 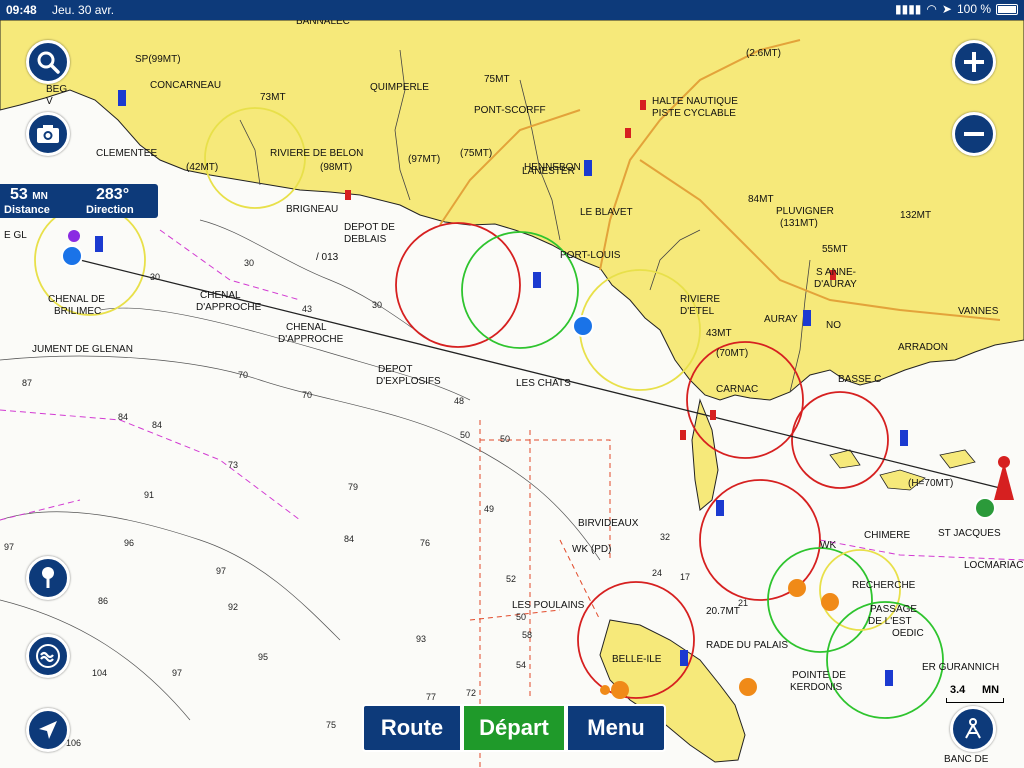 What do you see at coordinates (365, 239) in the screenshot?
I see `map-label: DEBLAIS` at bounding box center [365, 239].